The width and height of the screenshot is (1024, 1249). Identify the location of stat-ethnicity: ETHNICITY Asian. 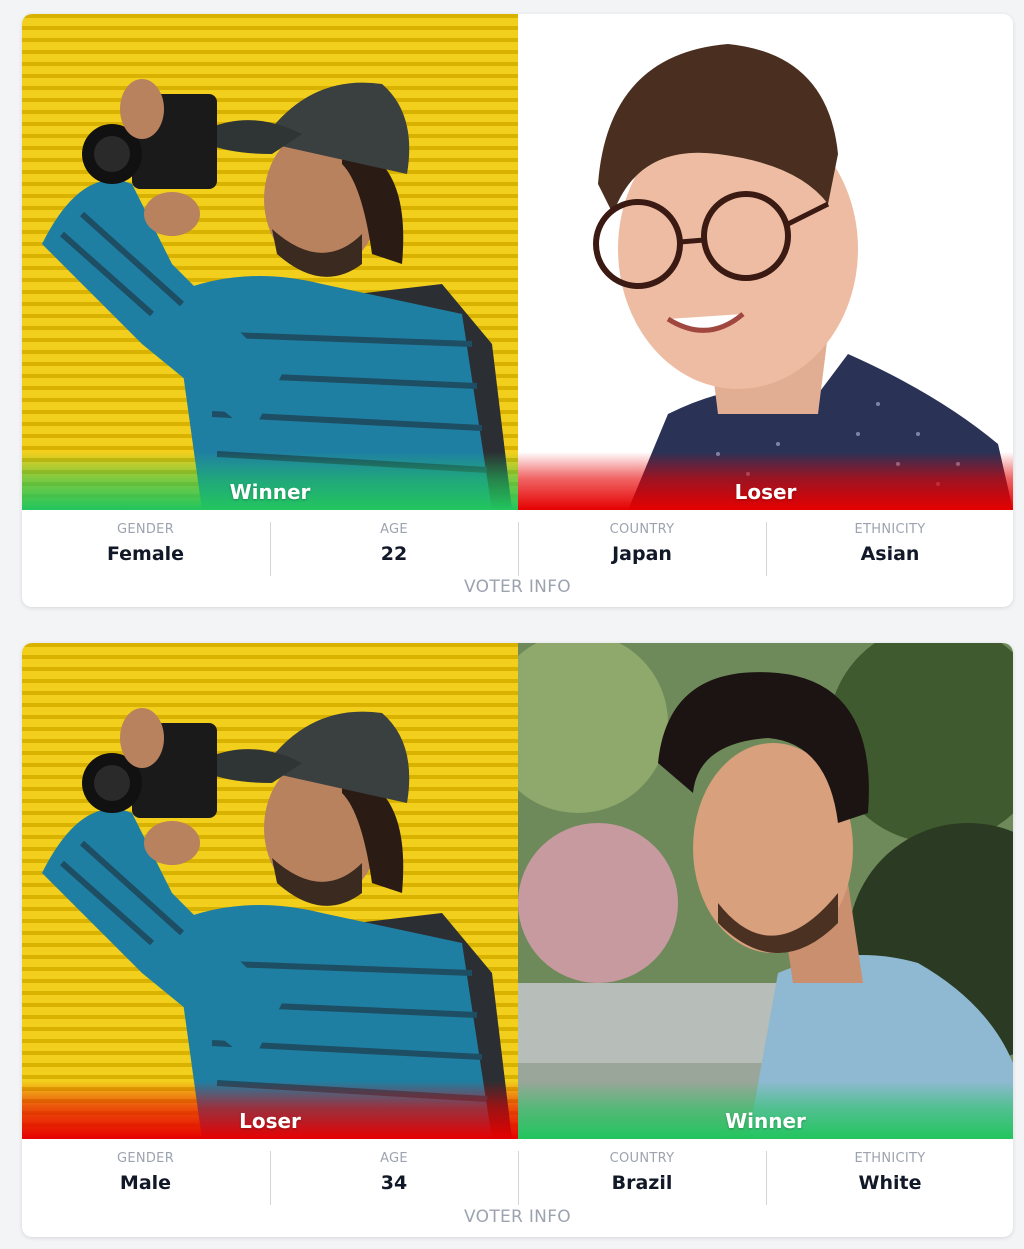
(889, 549).